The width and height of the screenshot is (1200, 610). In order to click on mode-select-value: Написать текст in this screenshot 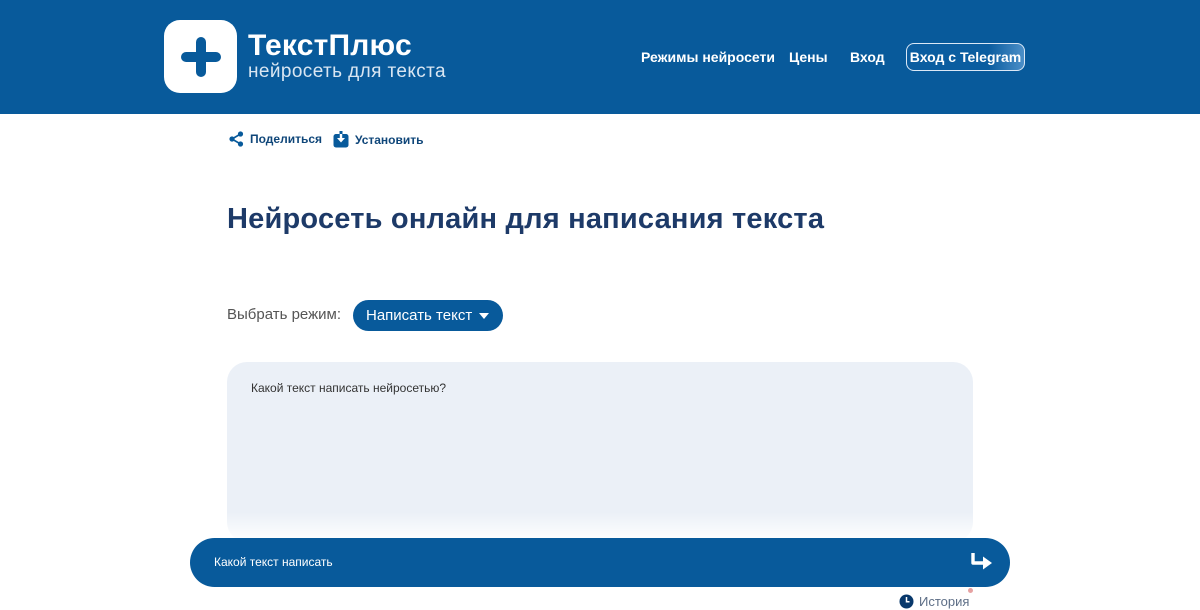, I will do `click(419, 315)`.